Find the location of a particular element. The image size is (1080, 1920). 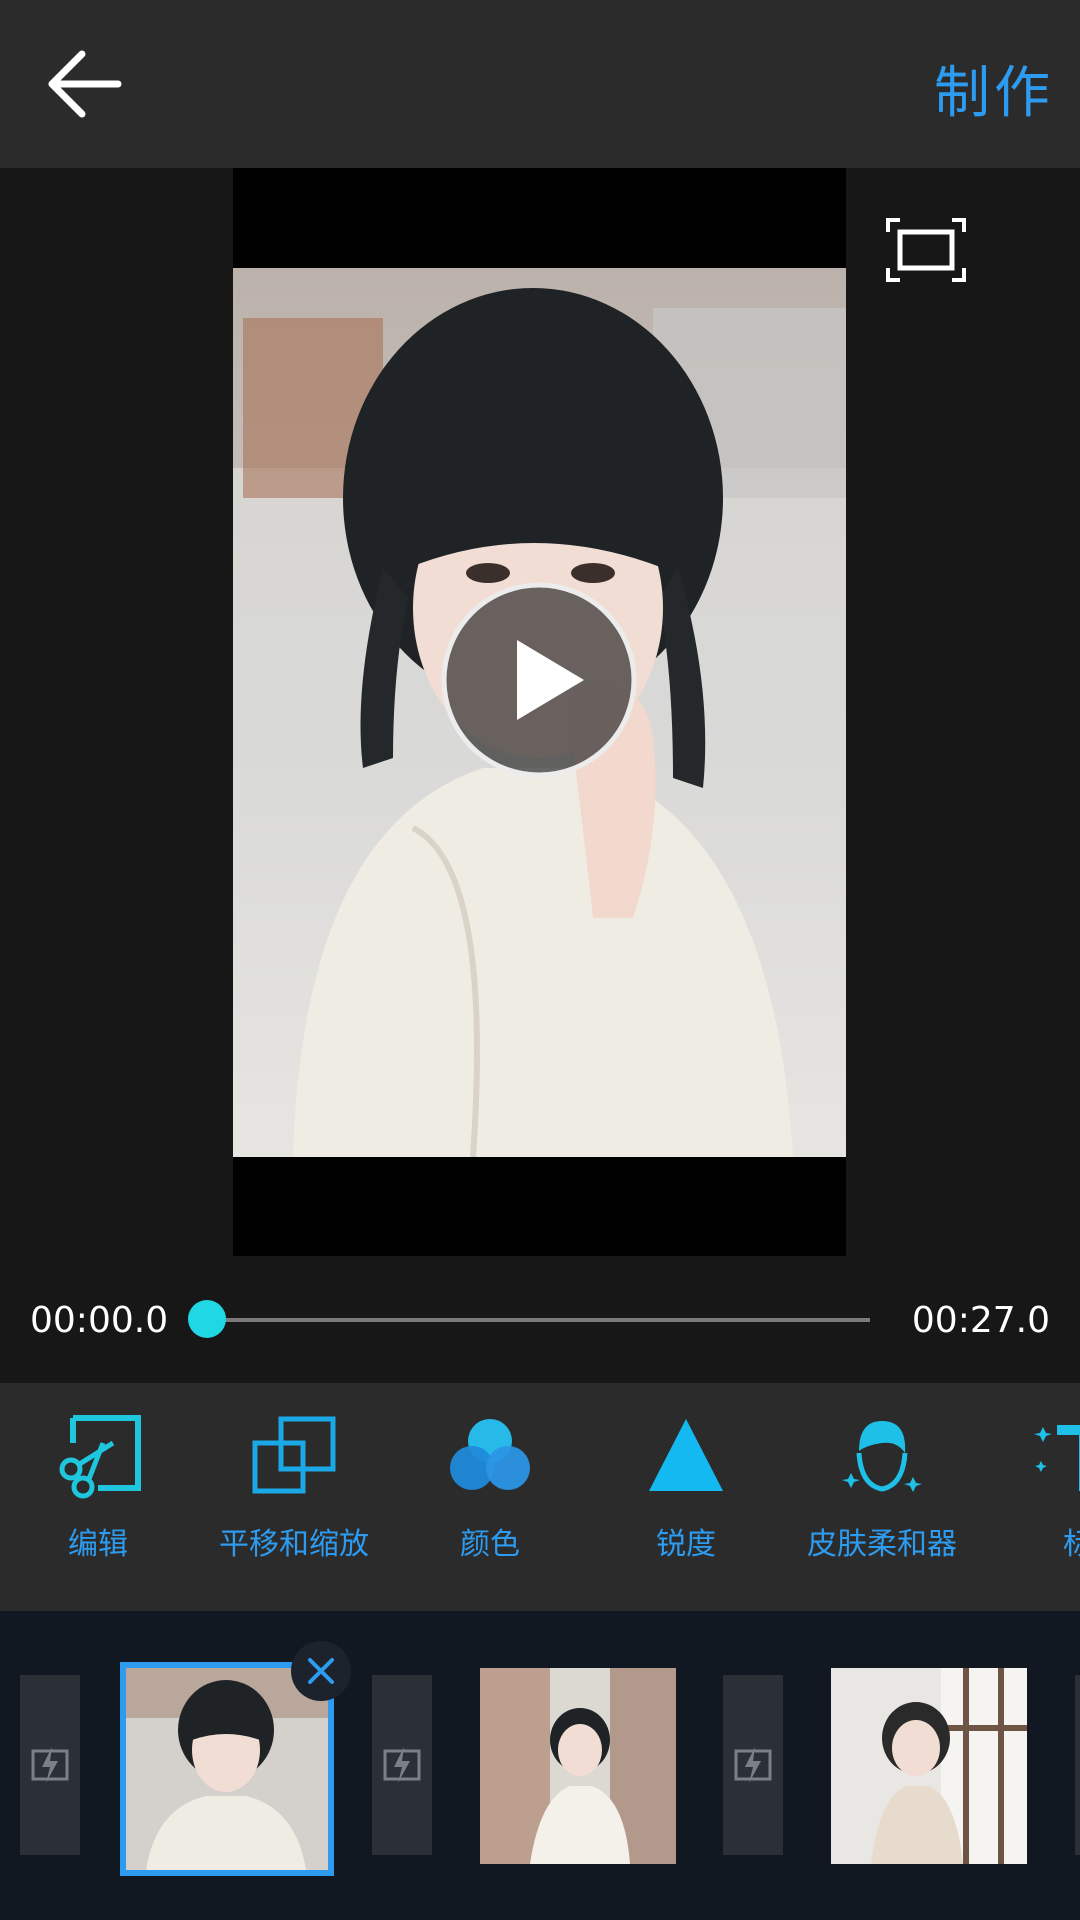

color-circles-icon is located at coordinates (490, 1454).